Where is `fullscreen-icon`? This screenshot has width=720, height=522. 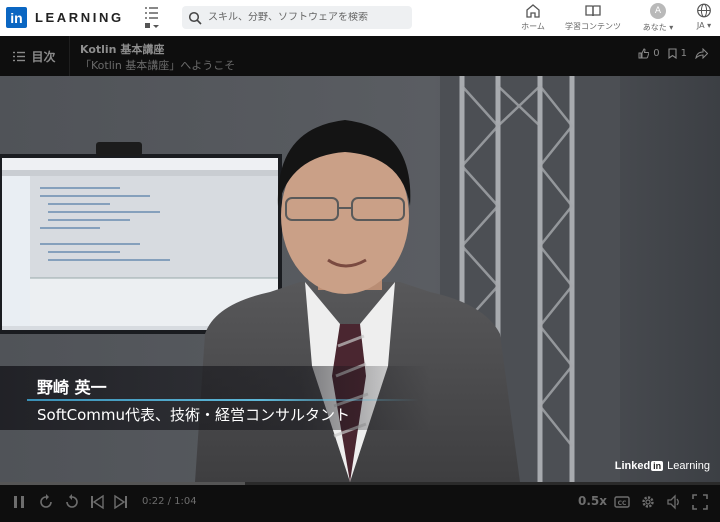 fullscreen-icon is located at coordinates (700, 502).